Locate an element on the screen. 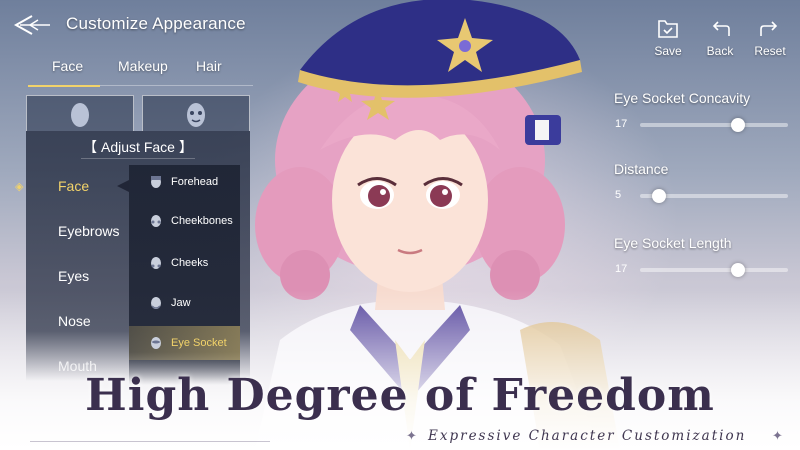 The width and height of the screenshot is (800, 450). face-shape-mode-card is located at coordinates (80, 113).